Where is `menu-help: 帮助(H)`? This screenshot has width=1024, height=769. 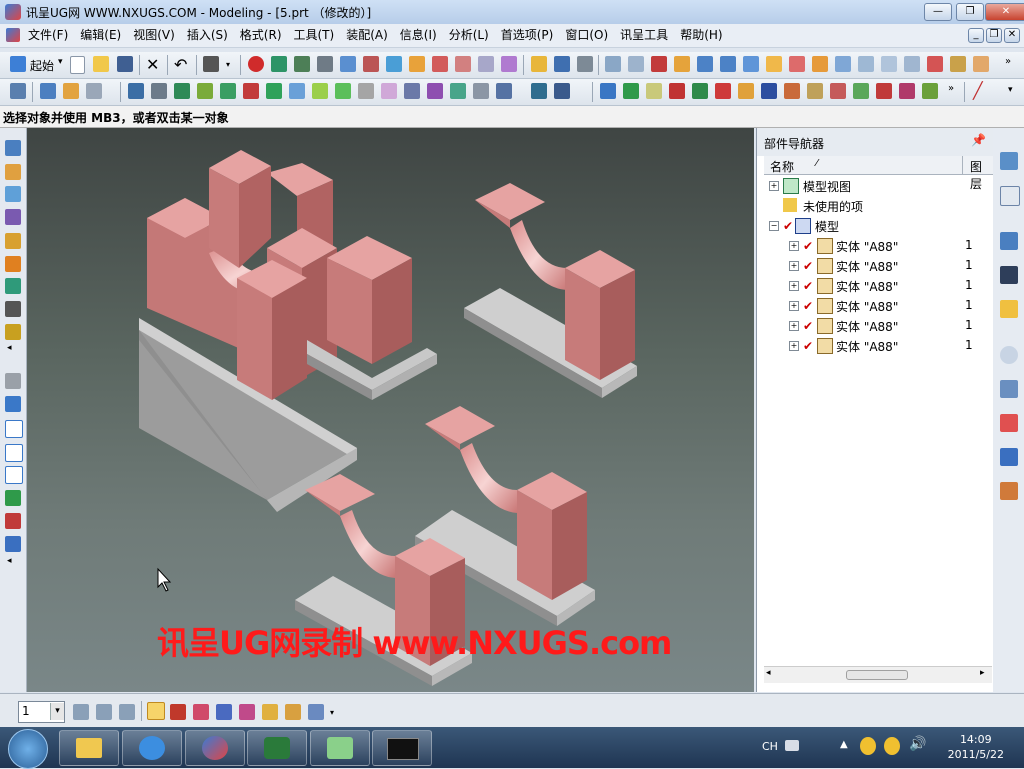
menu-help: 帮助(H) is located at coordinates (701, 35).